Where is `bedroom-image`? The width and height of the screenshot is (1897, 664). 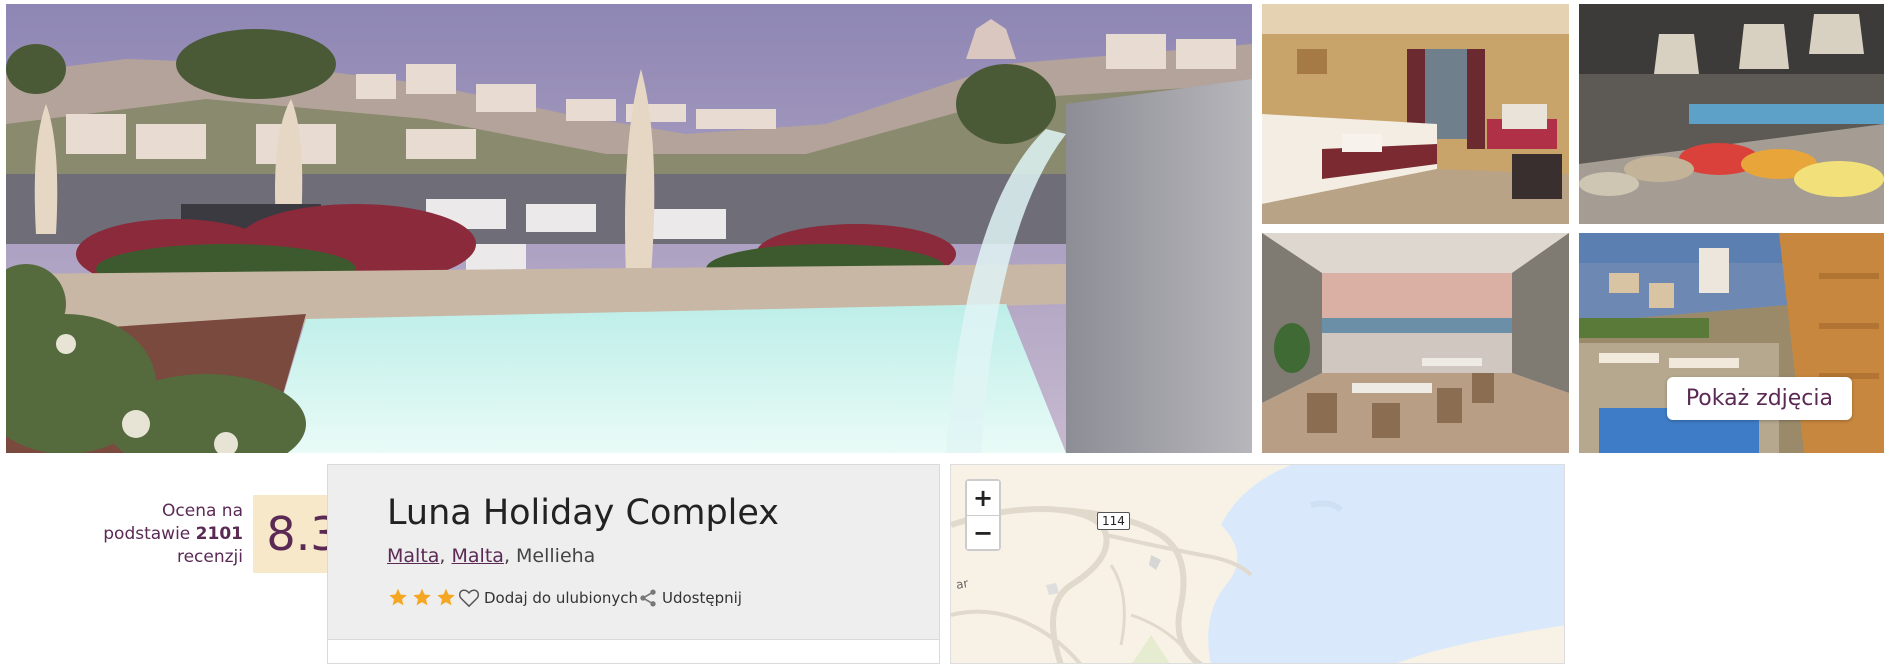
bedroom-image is located at coordinates (1415, 114).